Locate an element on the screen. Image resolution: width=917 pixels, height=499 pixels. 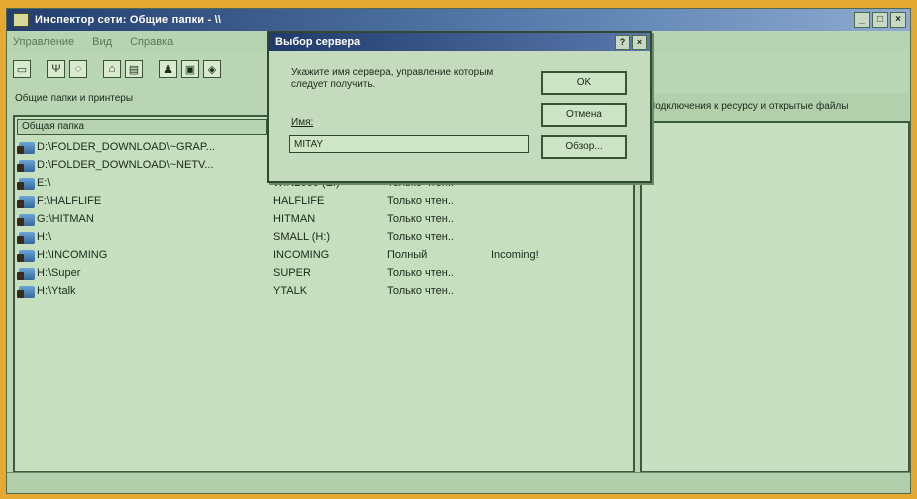
table-row: H:\Ytalk YTALK Только чтен.. is located at coordinates (324, 292).